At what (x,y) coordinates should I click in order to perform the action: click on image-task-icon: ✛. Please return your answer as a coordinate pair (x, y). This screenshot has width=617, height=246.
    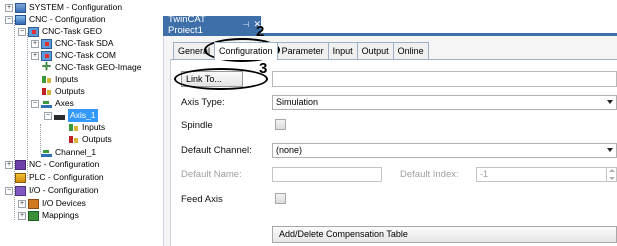
    Looking at the image, I should click on (46, 66).